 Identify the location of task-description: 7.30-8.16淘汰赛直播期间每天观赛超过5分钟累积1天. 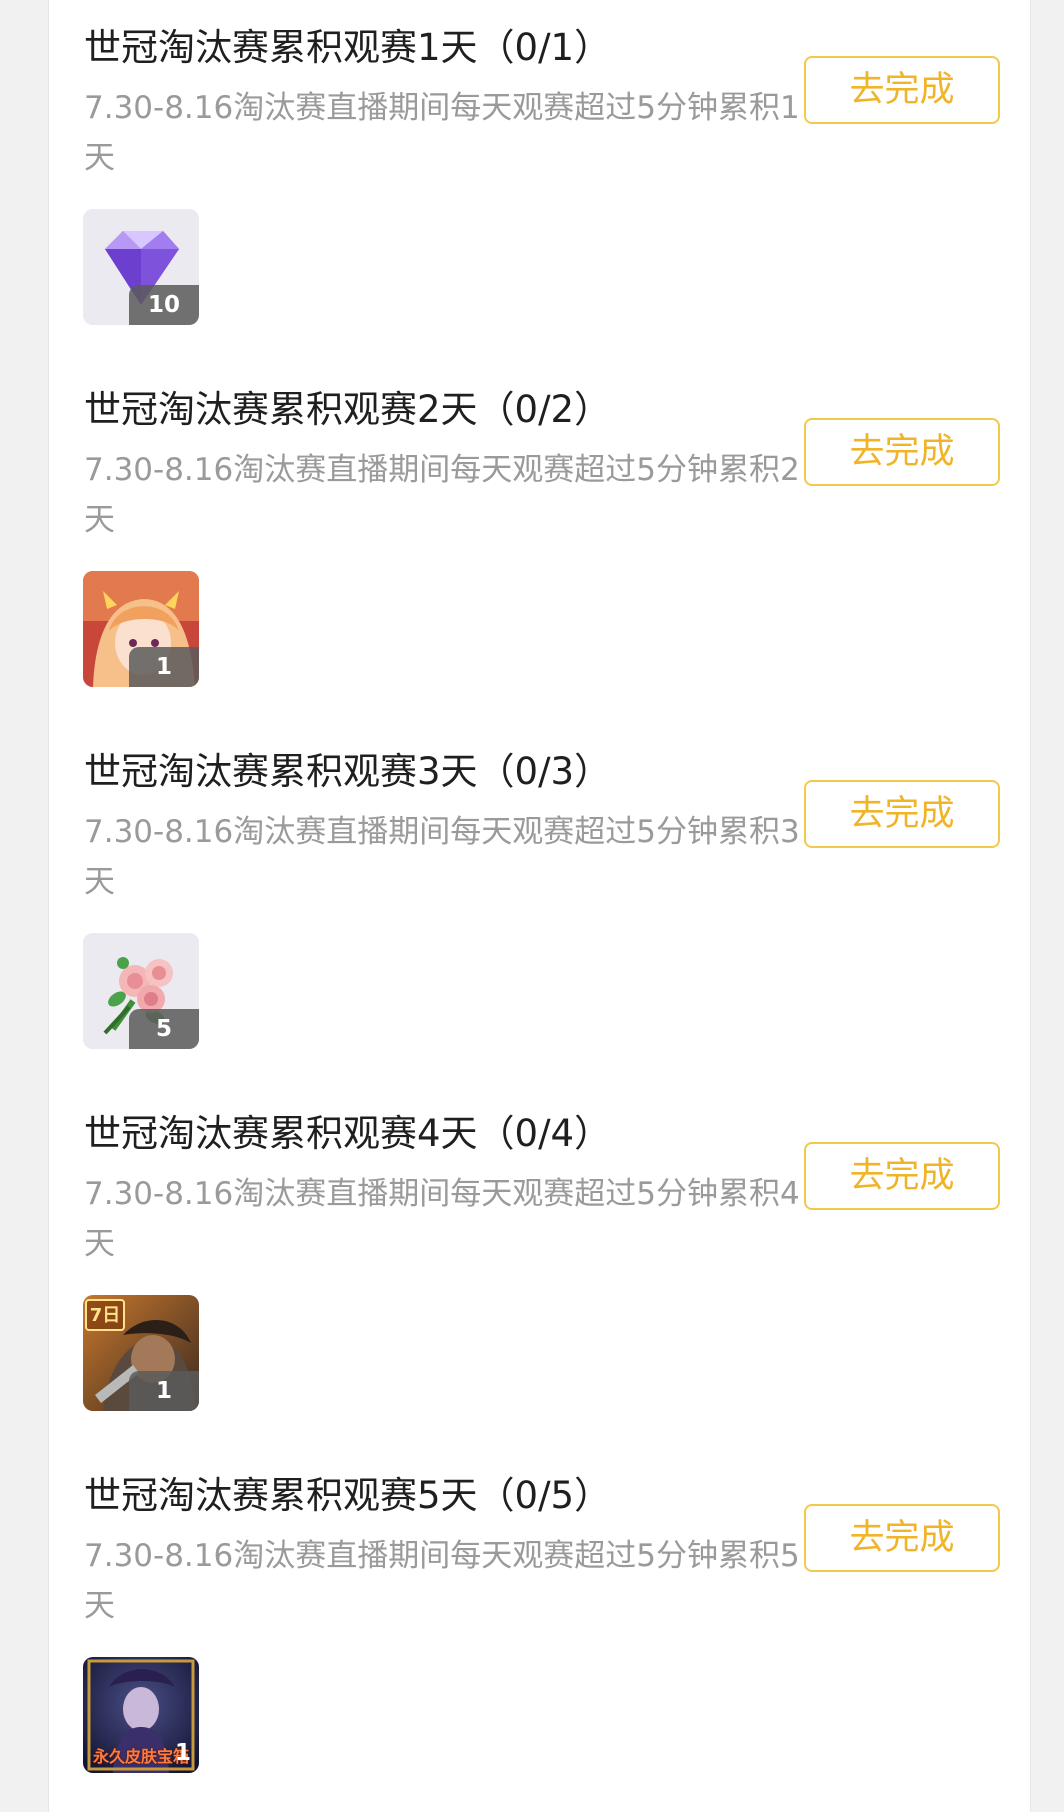
(442, 133).